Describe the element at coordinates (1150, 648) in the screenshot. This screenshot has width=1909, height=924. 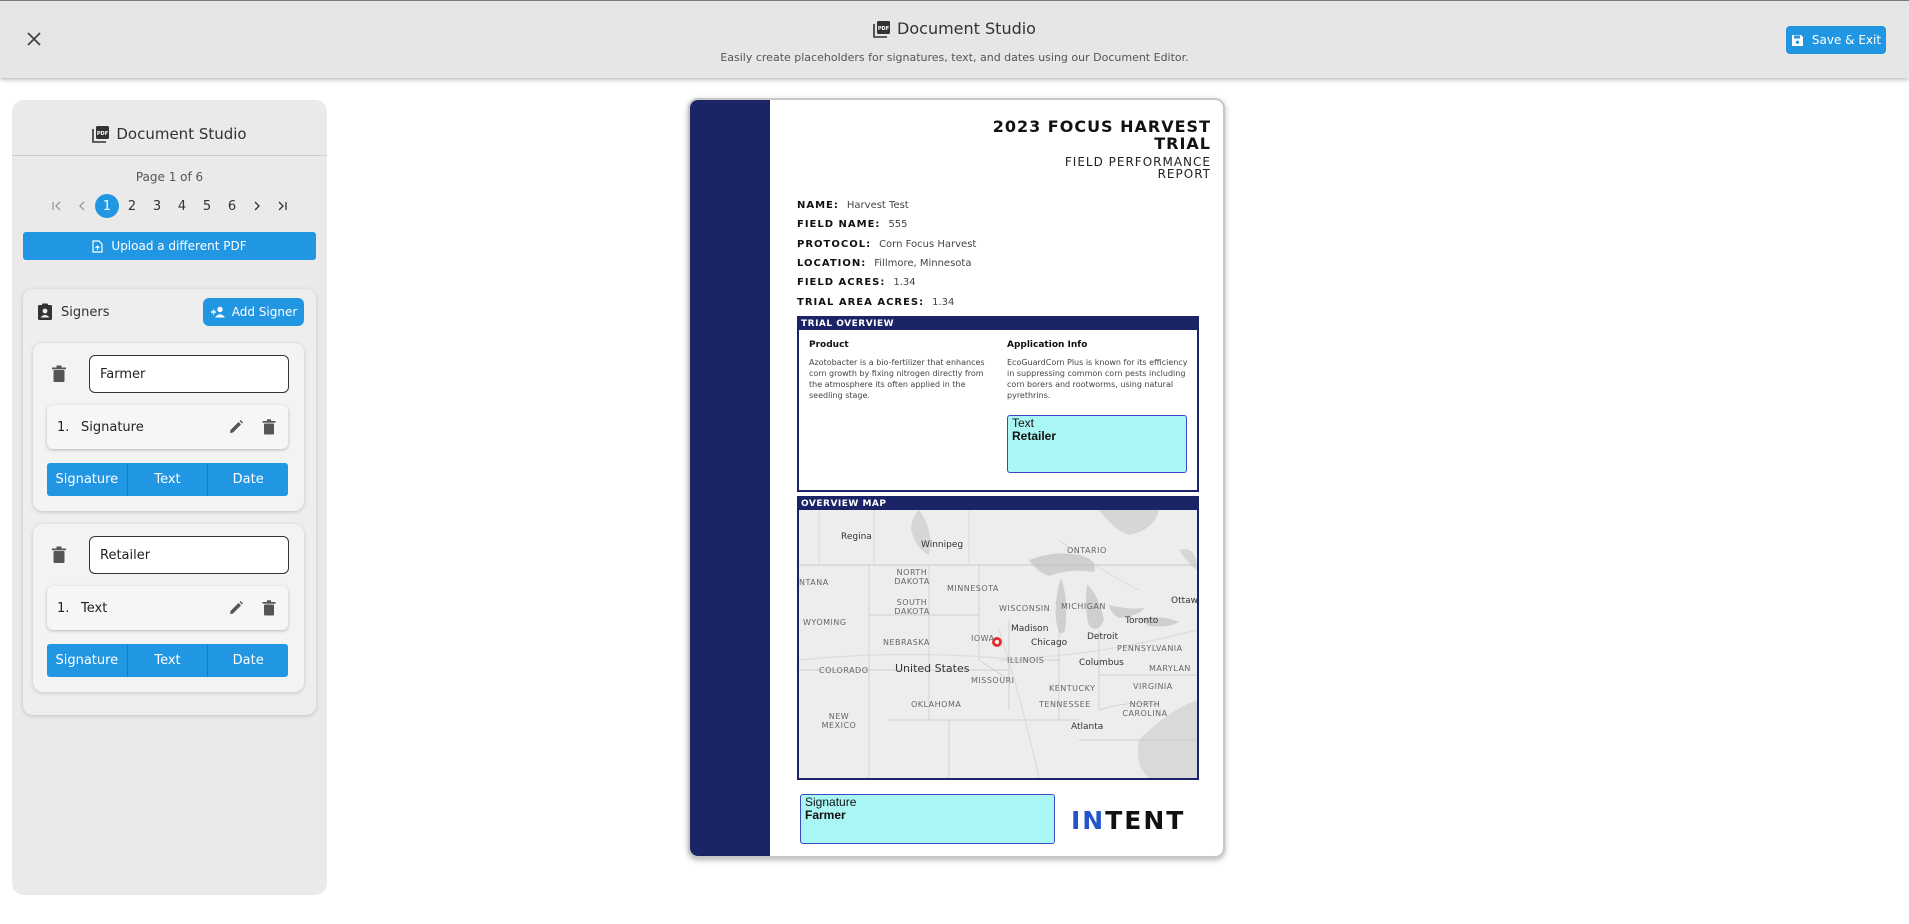
I see `map-label: PENNSYLVANIA` at that location.